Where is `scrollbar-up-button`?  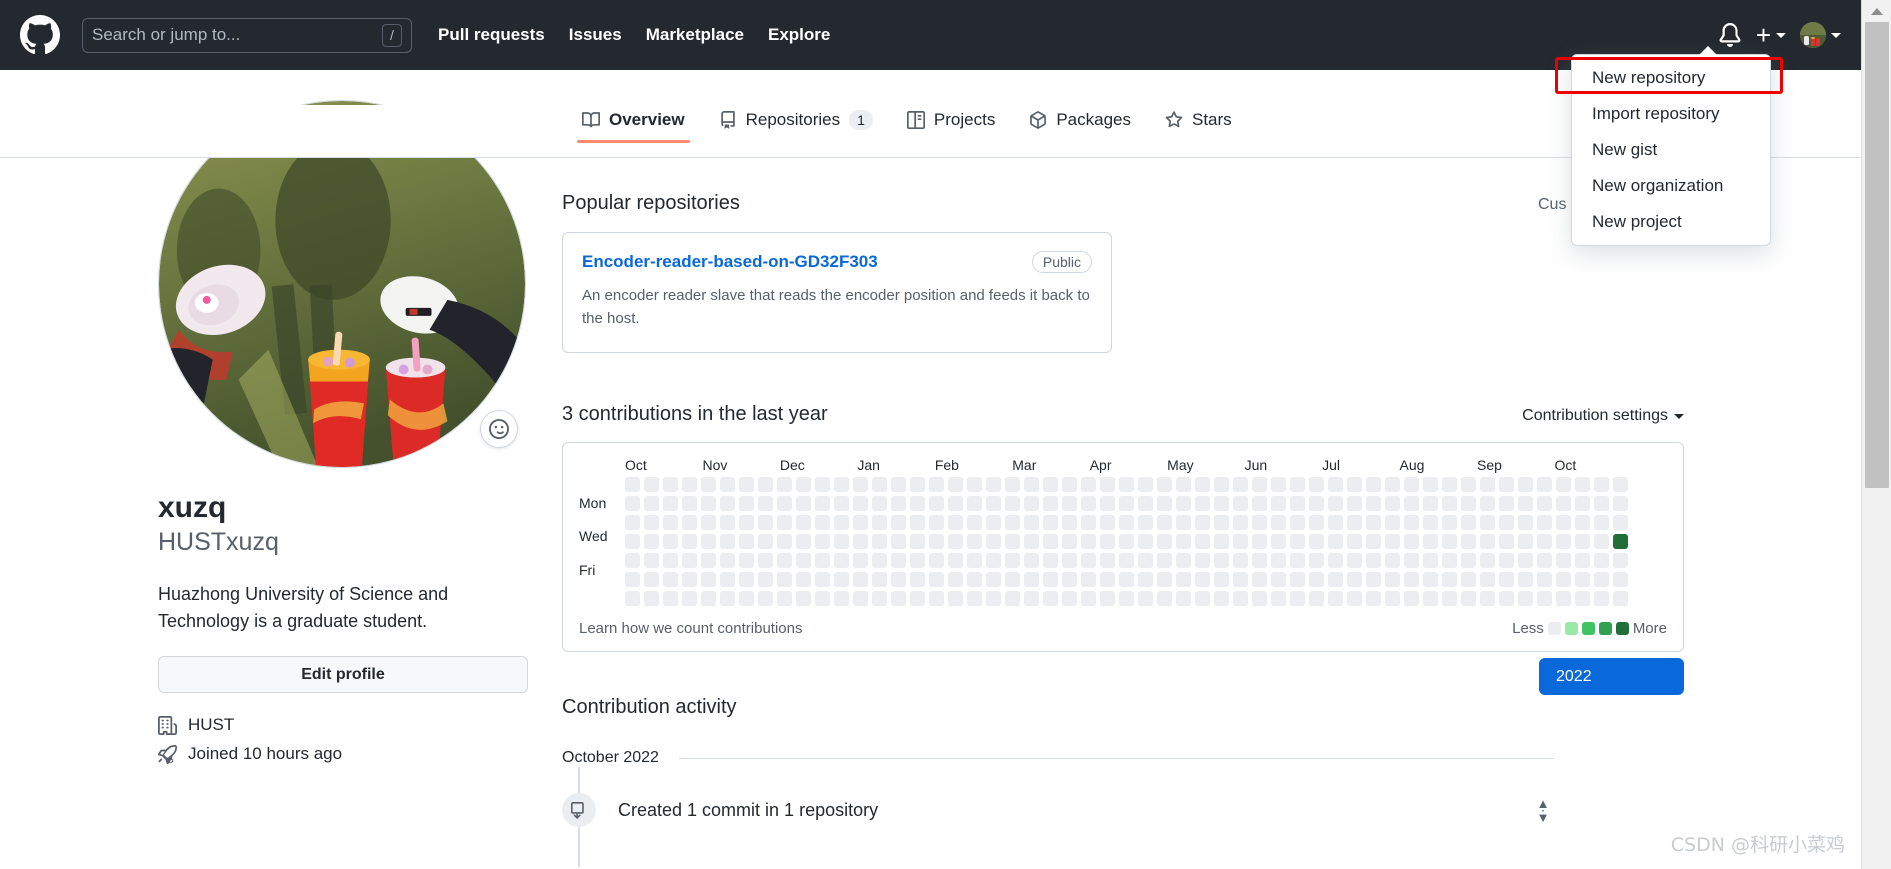
scrollbar-up-button is located at coordinates (1876, 11).